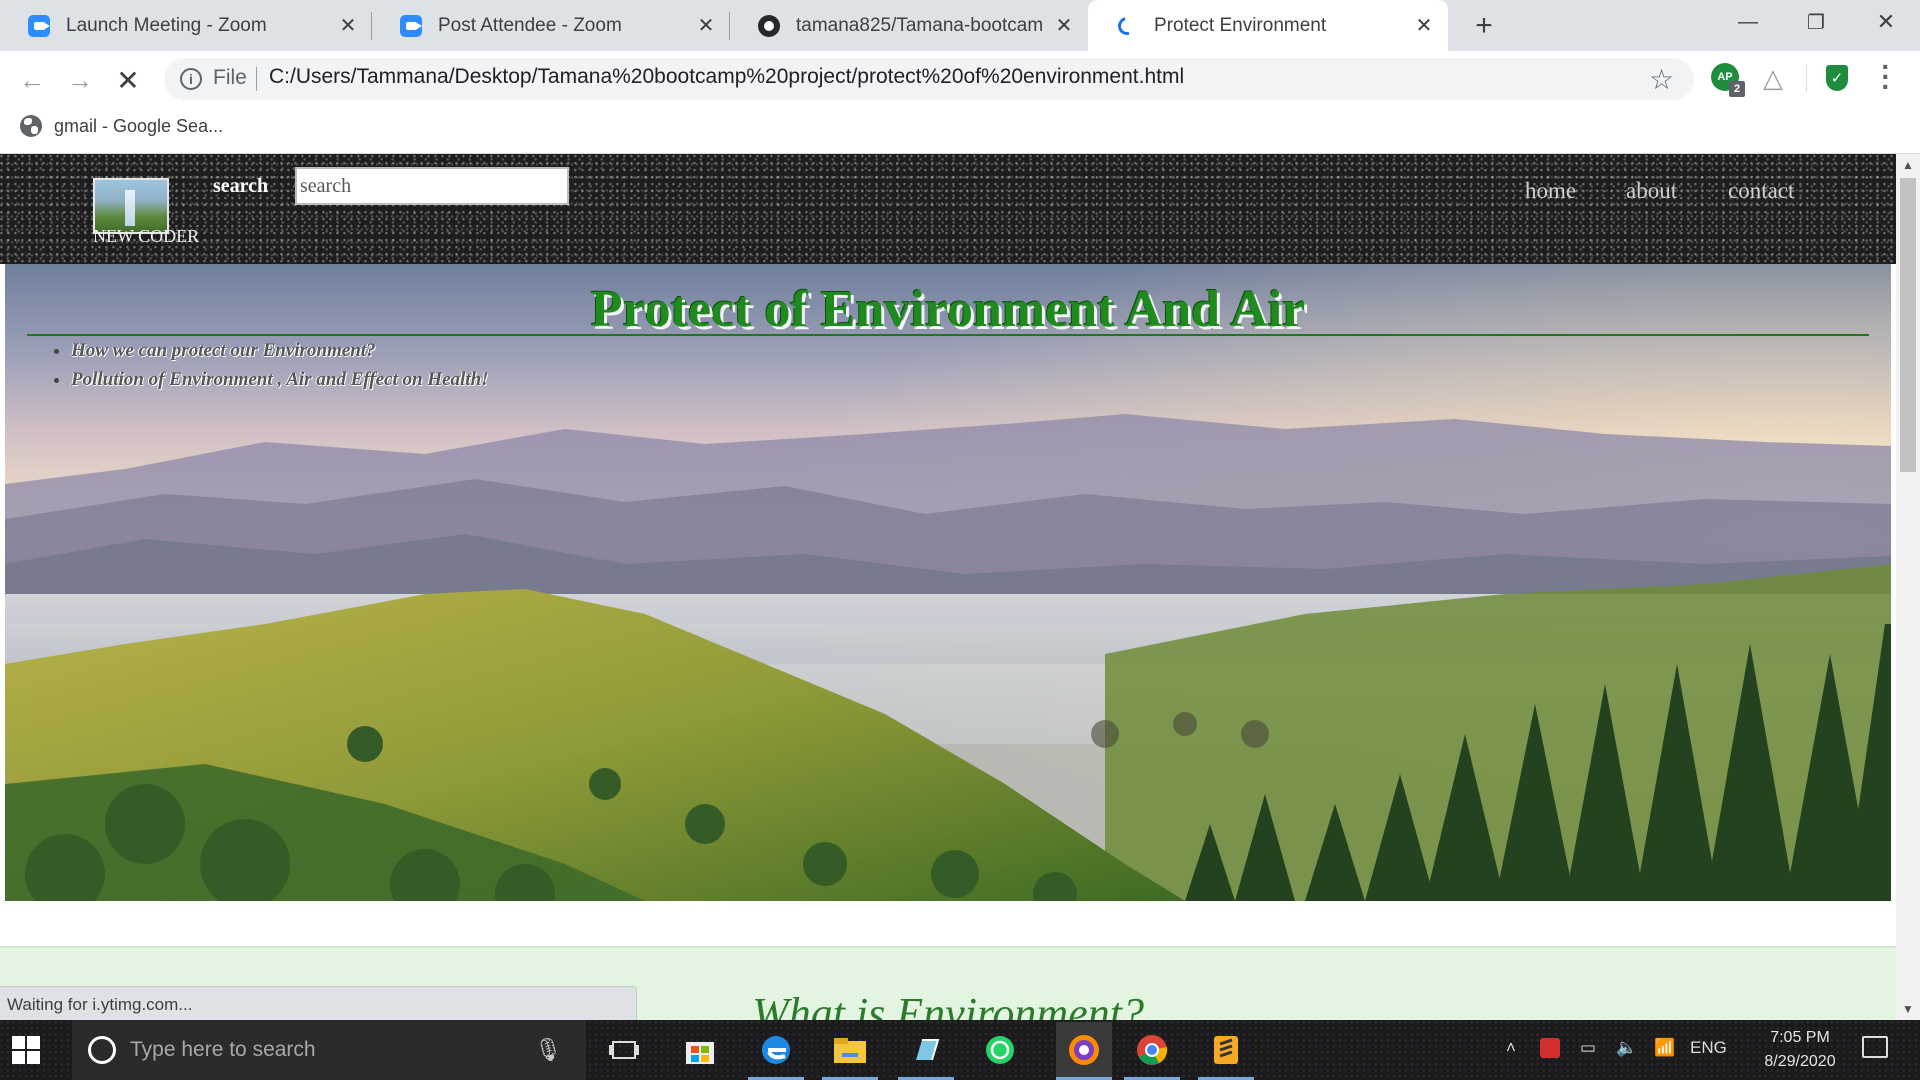  What do you see at coordinates (1127, 25) in the screenshot?
I see `loading-spinner-icon` at bounding box center [1127, 25].